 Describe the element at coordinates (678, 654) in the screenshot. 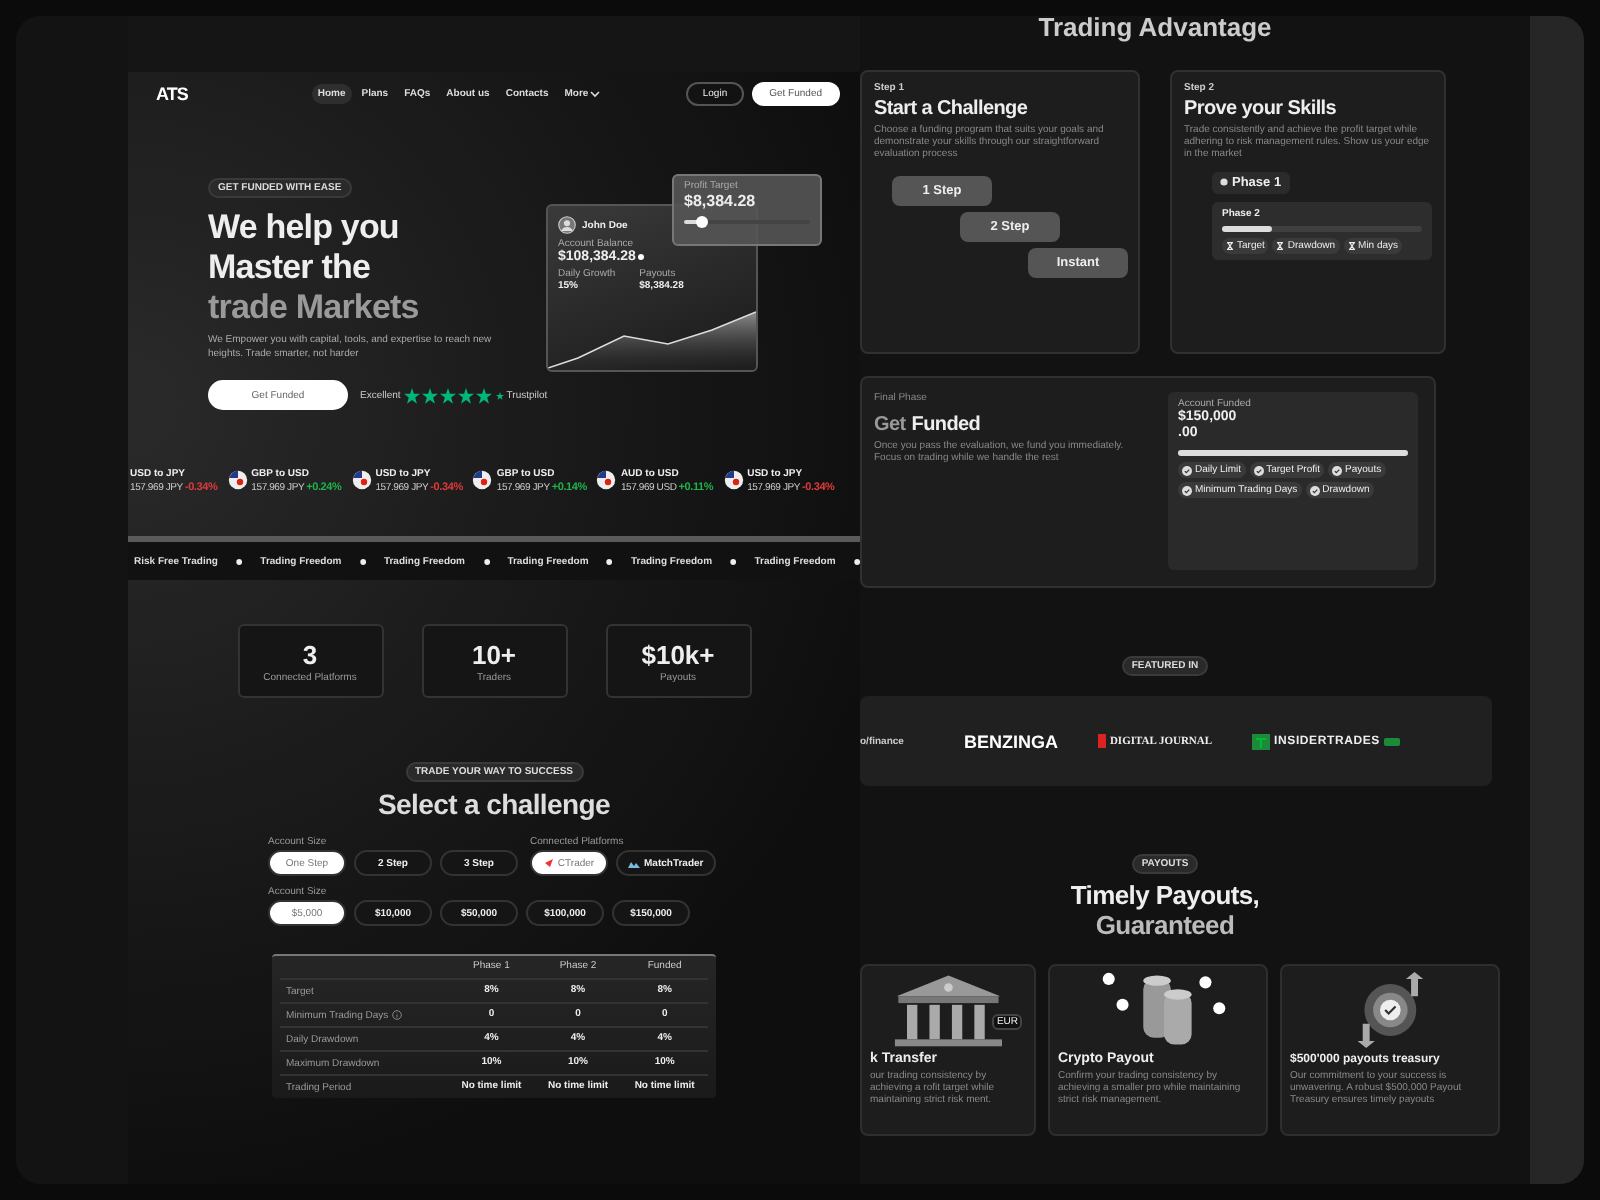

I see `stat-value: $10k+` at that location.